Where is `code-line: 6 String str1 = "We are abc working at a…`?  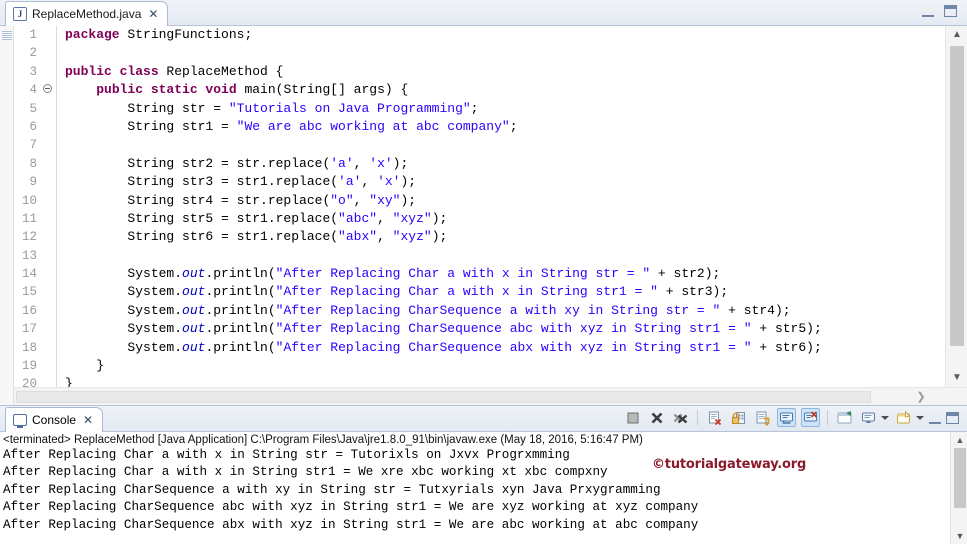
code-line: 6 String str1 = "We are abc working at a… is located at coordinates (479, 127).